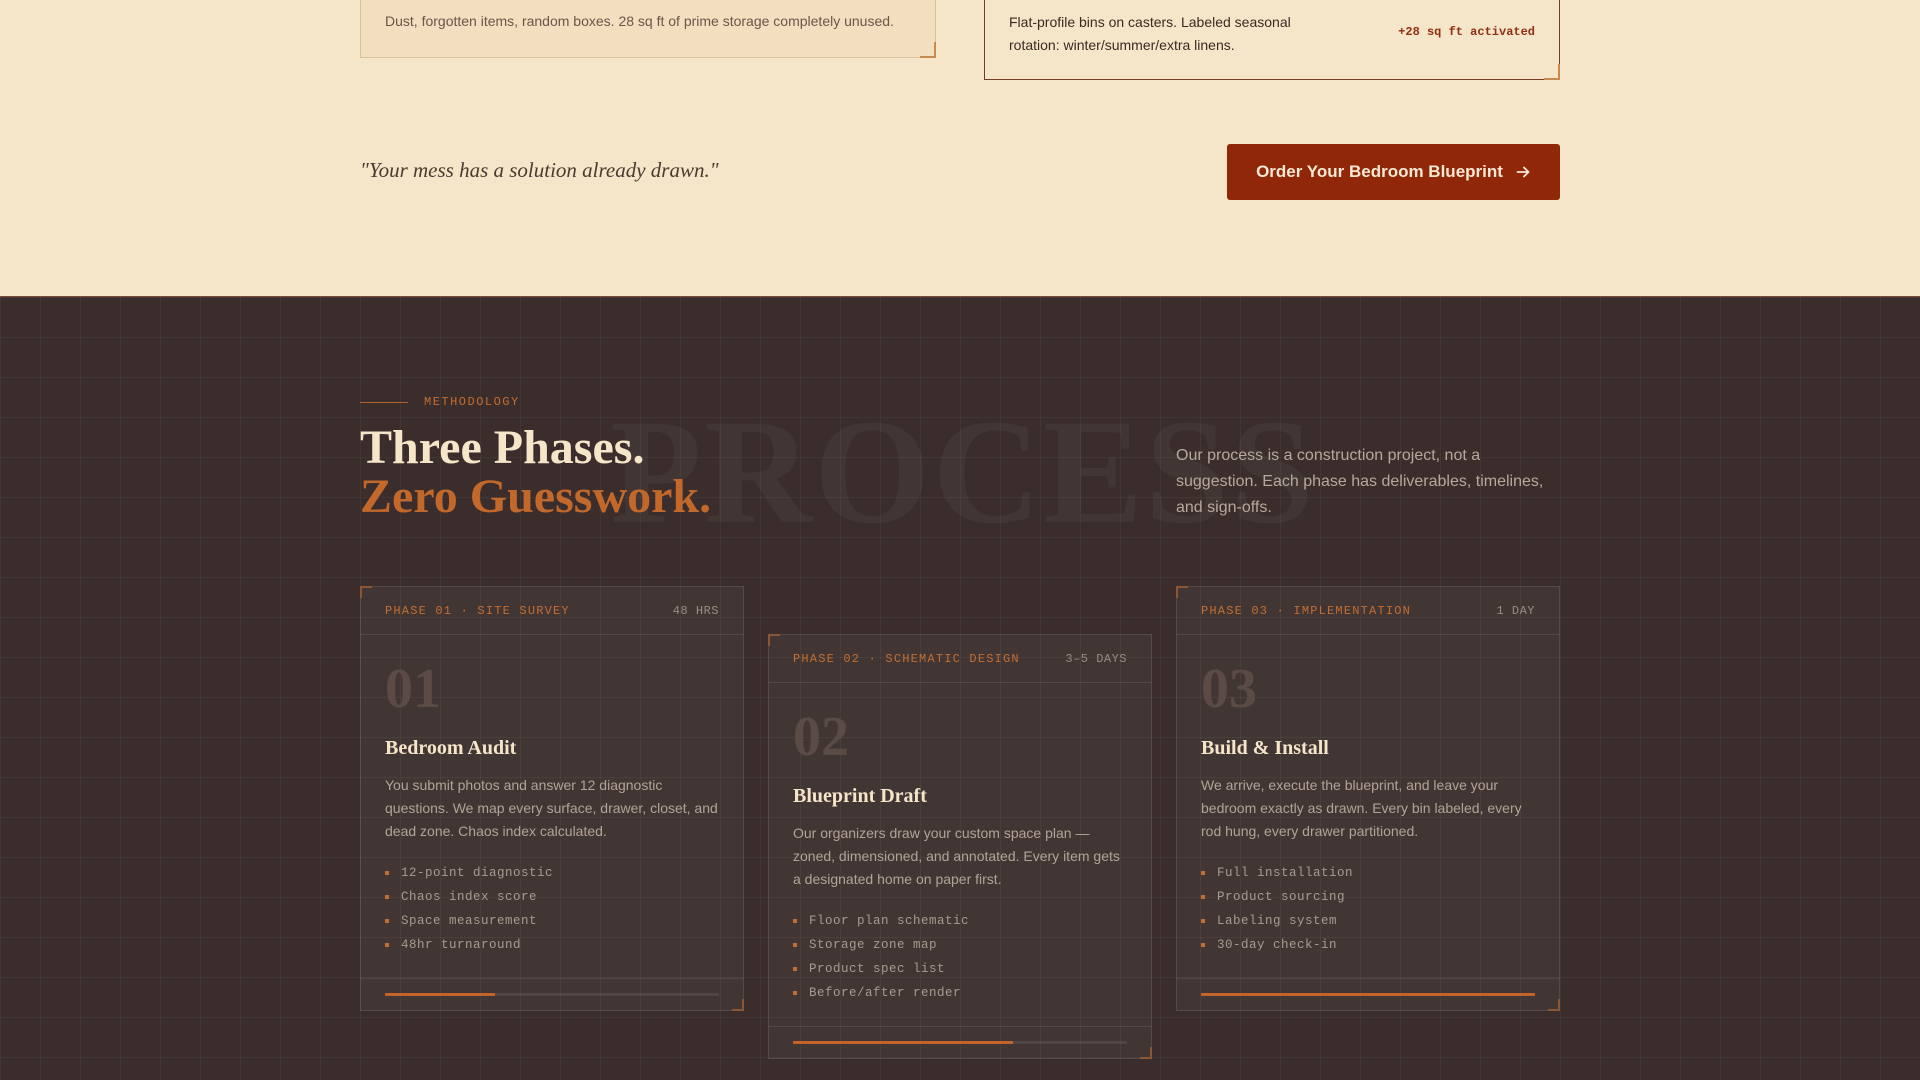 The width and height of the screenshot is (1920, 1080). Describe the element at coordinates (469, 921) in the screenshot. I see `list-item-text: Space measurement` at that location.